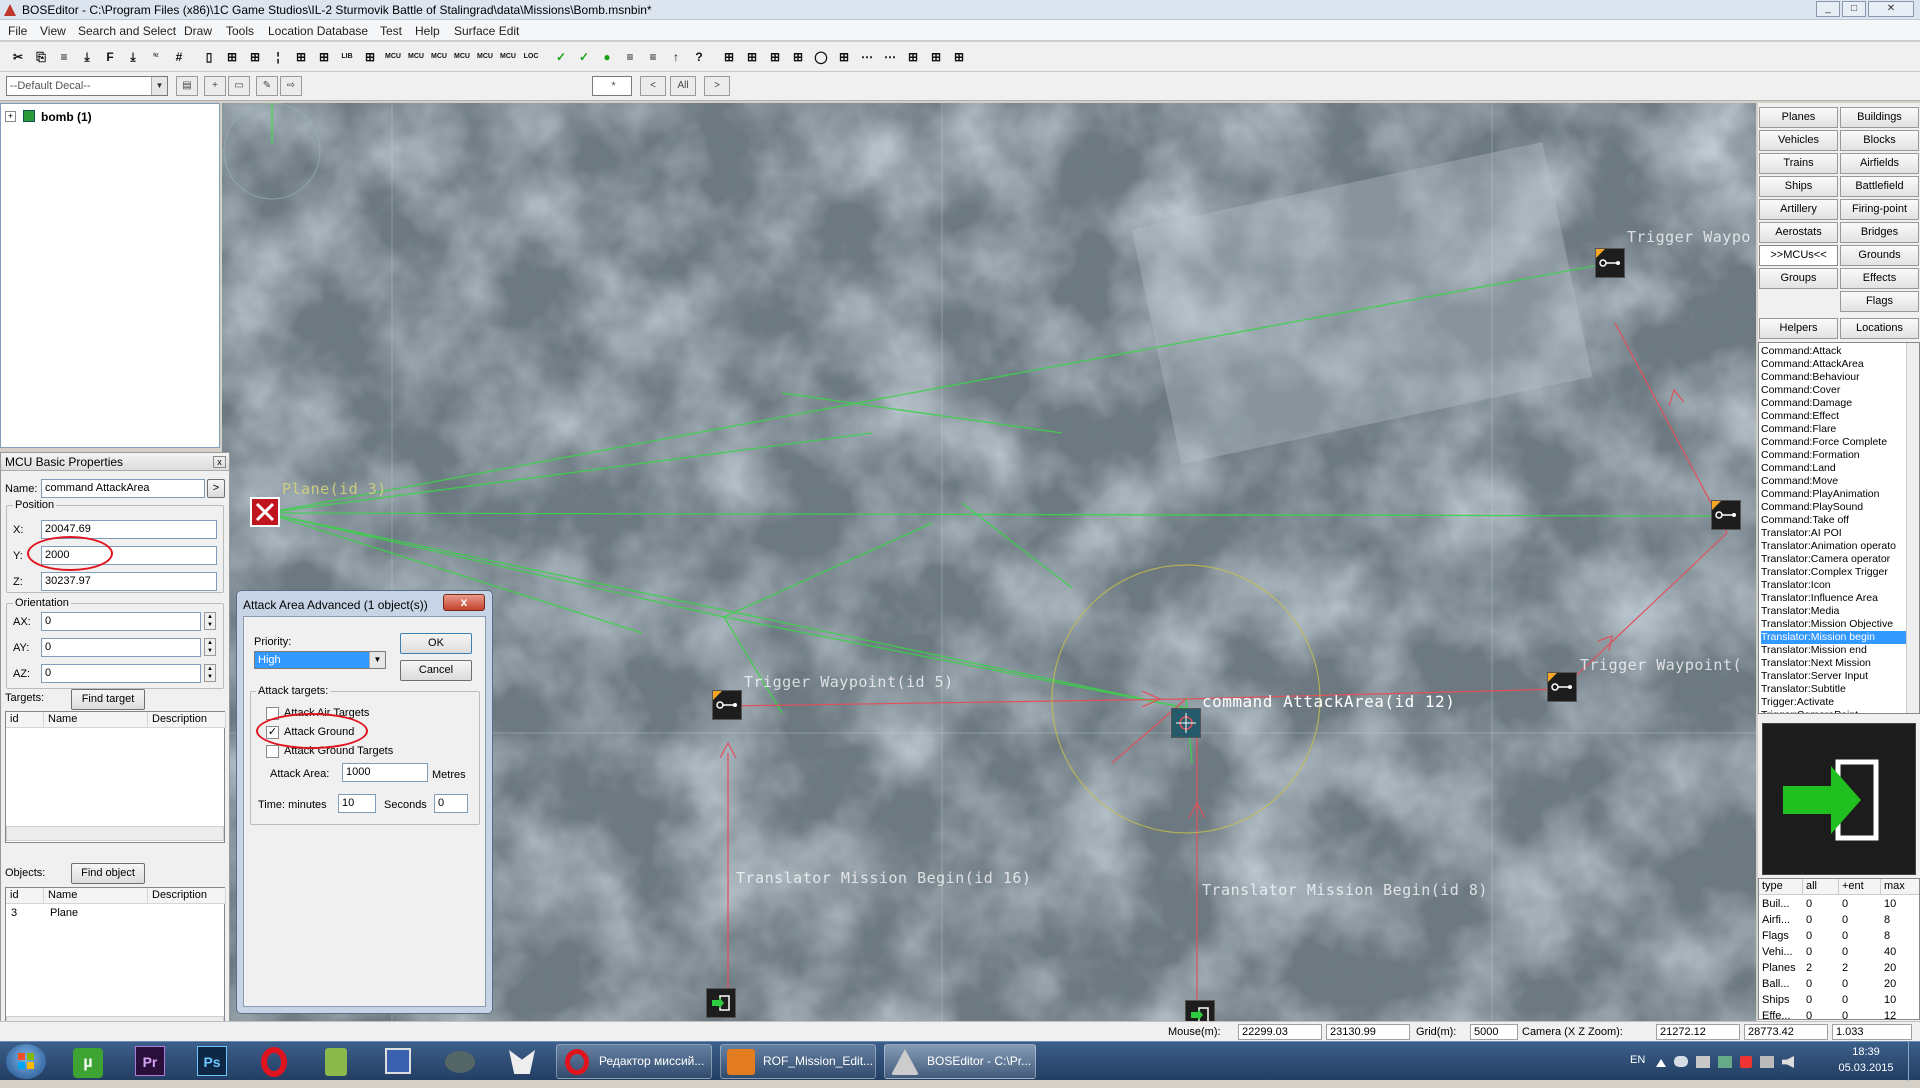  Describe the element at coordinates (1834, 403) in the screenshot. I see `list-item: Command:Damage` at that location.